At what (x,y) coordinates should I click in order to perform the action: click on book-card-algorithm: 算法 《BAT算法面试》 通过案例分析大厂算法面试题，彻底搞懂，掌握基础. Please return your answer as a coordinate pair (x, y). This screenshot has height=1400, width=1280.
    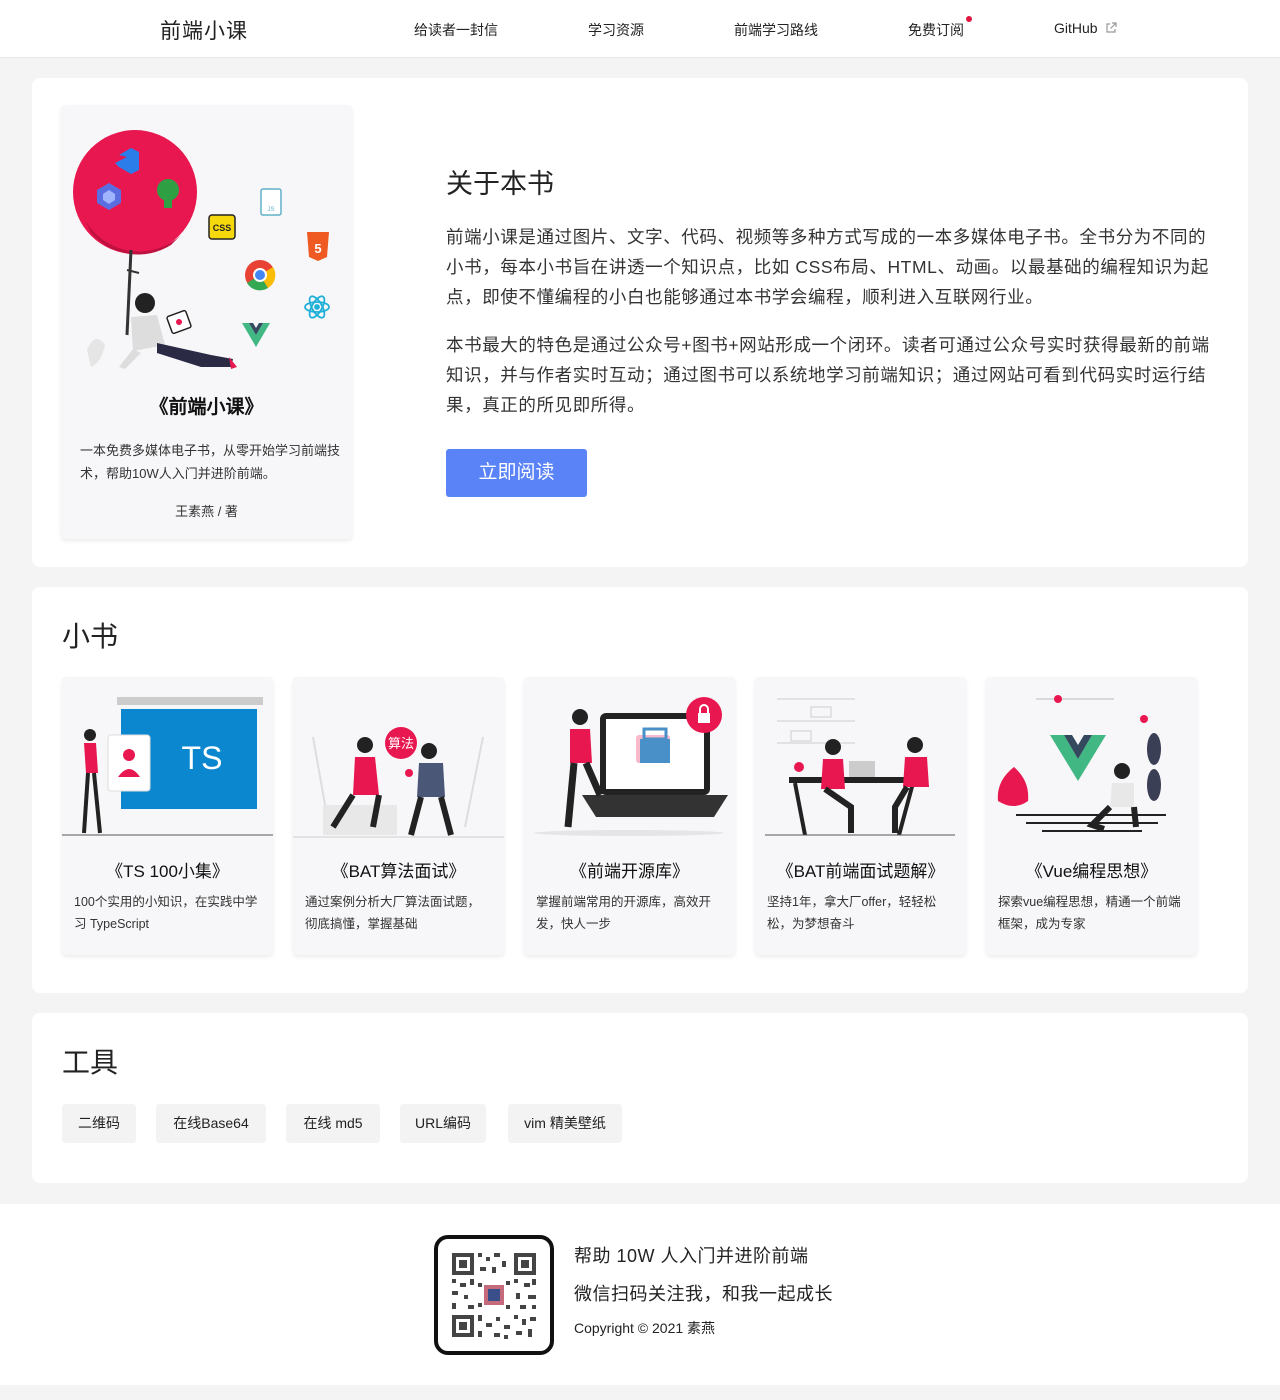
    Looking at the image, I should click on (398, 816).